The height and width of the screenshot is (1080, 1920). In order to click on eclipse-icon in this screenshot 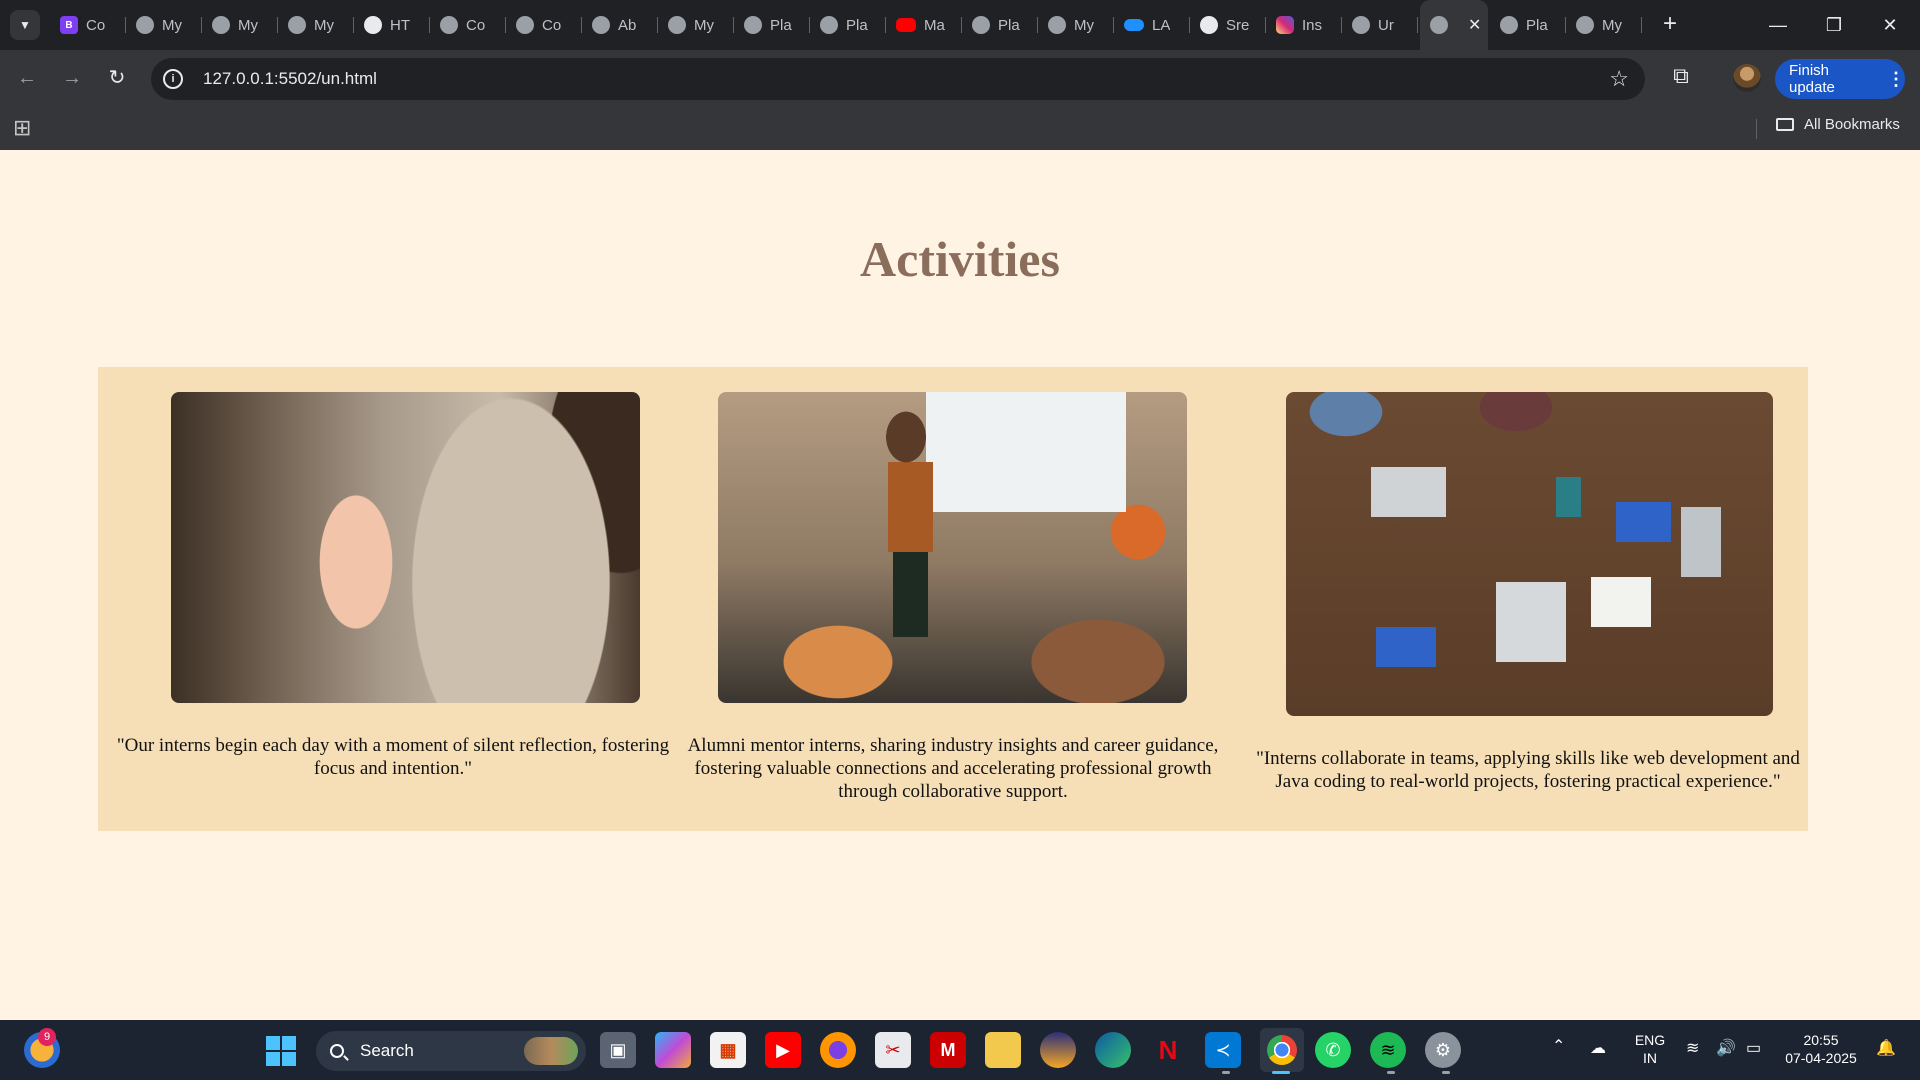, I will do `click(1058, 1050)`.